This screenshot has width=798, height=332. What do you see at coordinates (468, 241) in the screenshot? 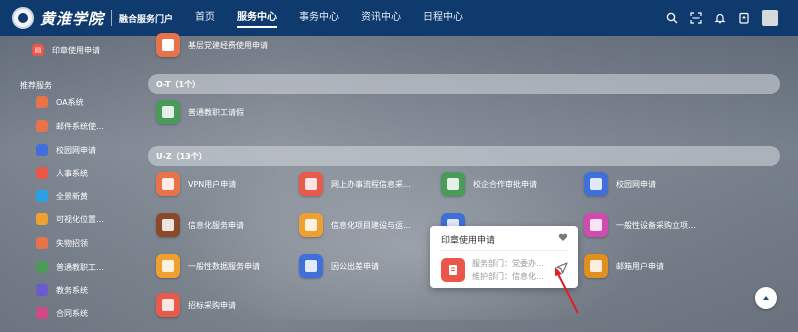
I see `popup-title: 印章使用申请` at bounding box center [468, 241].